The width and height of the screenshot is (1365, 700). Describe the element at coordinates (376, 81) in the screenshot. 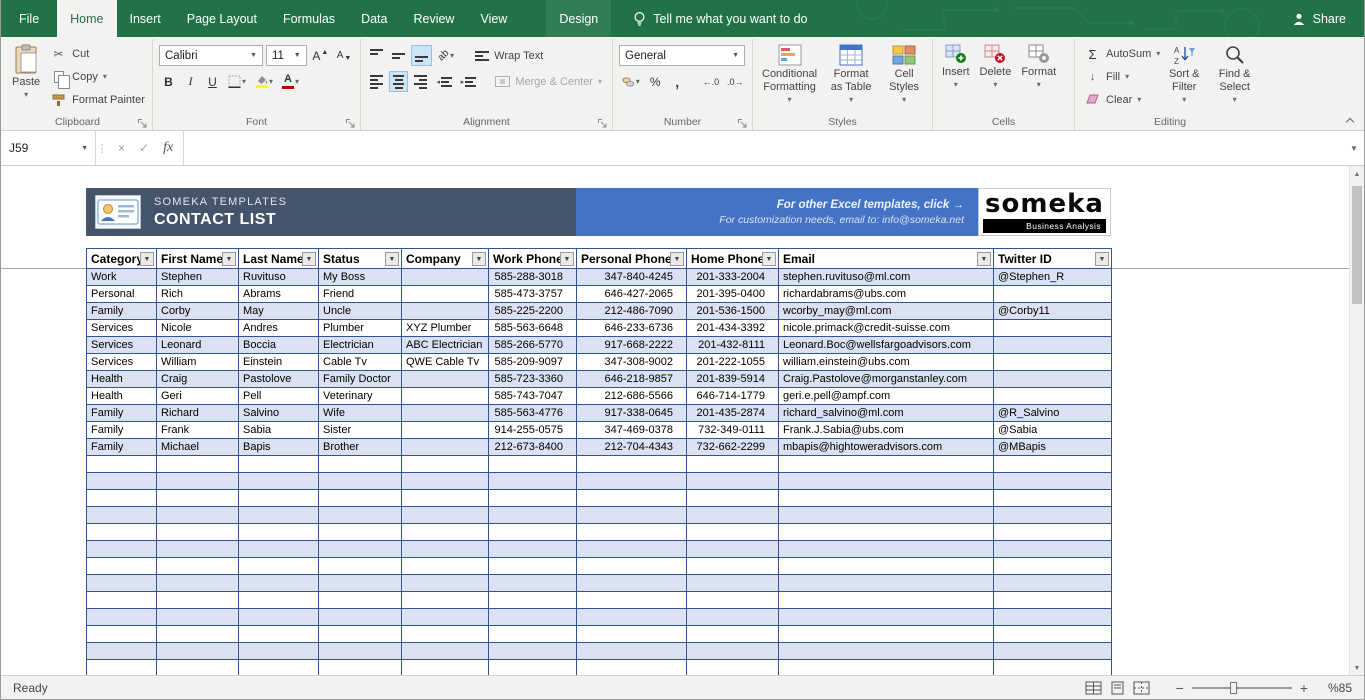

I see `align-left-button` at that location.